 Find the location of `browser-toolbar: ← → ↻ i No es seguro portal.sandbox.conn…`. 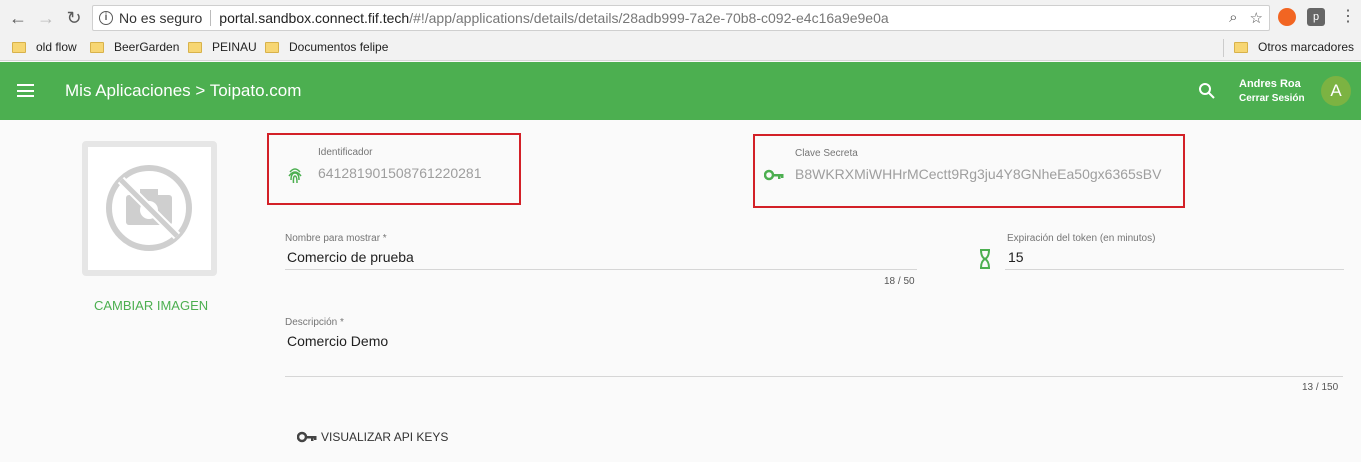

browser-toolbar: ← → ↻ i No es seguro portal.sandbox.conn… is located at coordinates (680, 18).